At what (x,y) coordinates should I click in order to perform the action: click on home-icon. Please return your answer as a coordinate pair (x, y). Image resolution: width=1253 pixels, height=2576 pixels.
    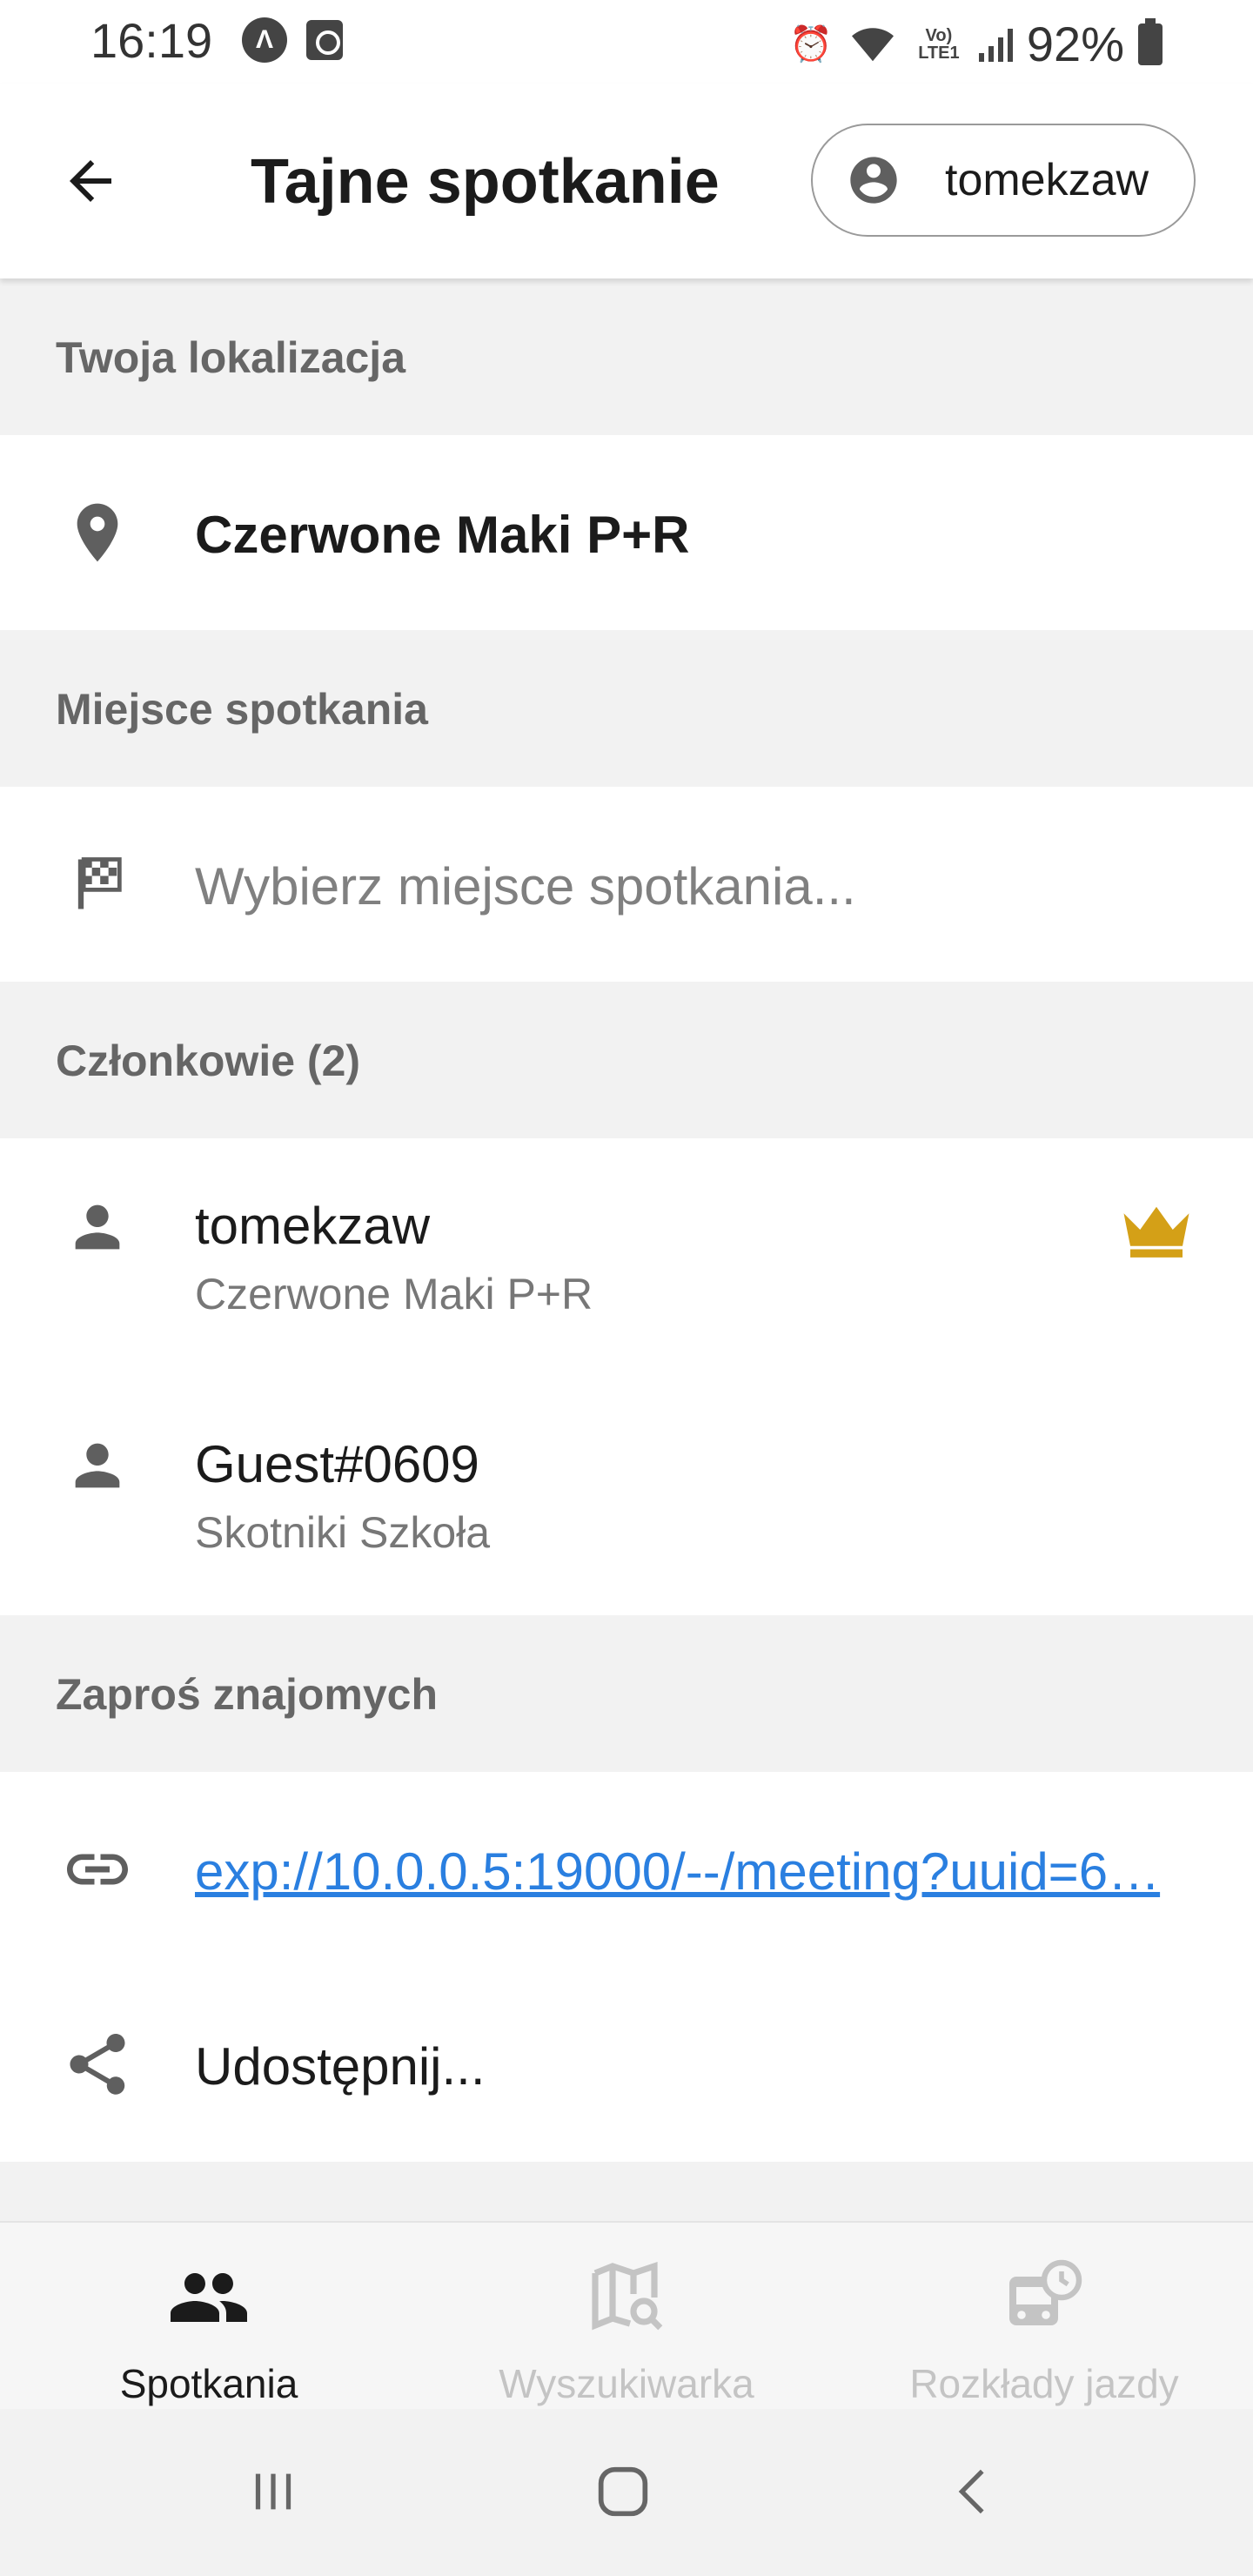
    Looking at the image, I should click on (623, 2492).